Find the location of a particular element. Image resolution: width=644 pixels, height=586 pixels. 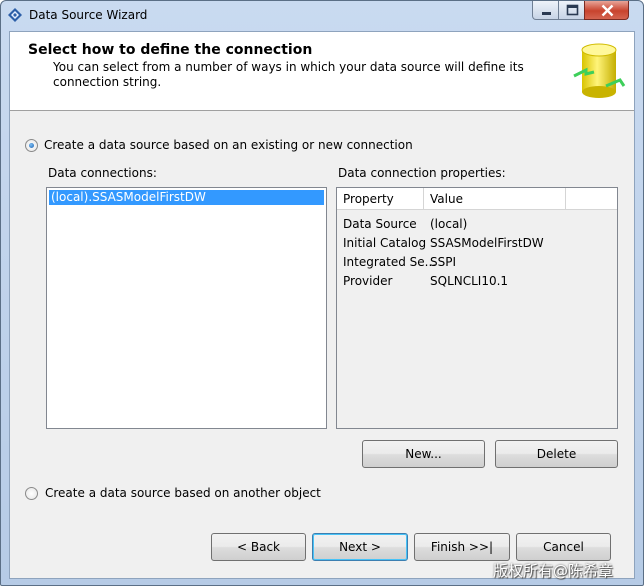

column-header-value: Value is located at coordinates (495, 199).